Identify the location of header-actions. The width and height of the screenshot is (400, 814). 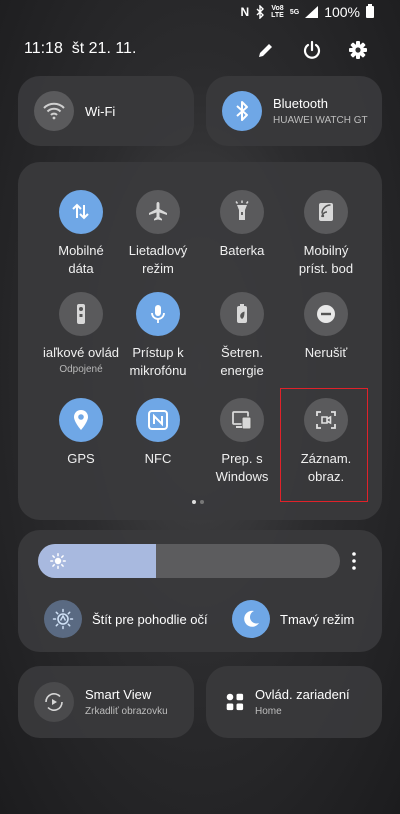
(312, 50).